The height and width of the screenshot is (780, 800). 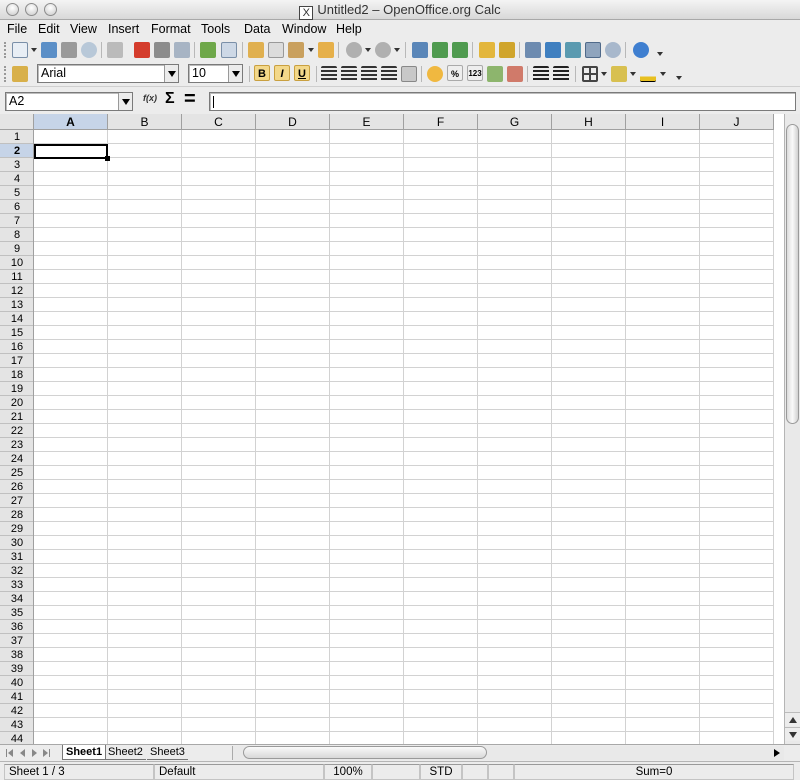 What do you see at coordinates (229, 50) in the screenshot?
I see `autospellcheck-icon` at bounding box center [229, 50].